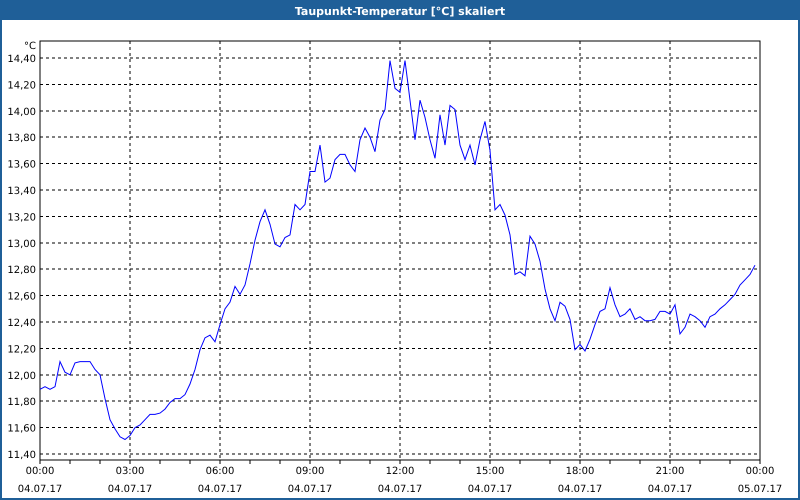  Describe the element at coordinates (21, 86) in the screenshot. I see `y-tick-label: 14,20` at that location.